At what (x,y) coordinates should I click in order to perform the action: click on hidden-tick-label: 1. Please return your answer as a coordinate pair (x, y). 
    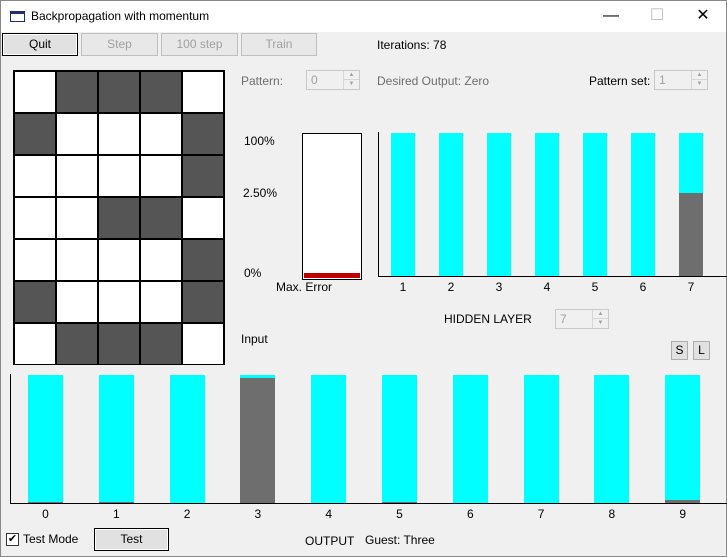
    Looking at the image, I should click on (403, 287).